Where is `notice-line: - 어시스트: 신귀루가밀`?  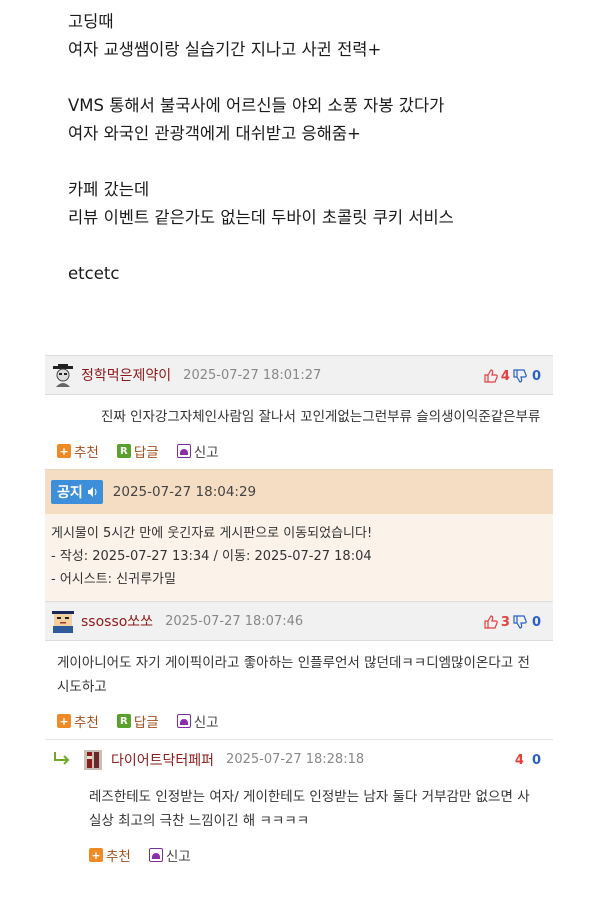 notice-line: - 어시스트: 신귀루가밀 is located at coordinates (113, 579).